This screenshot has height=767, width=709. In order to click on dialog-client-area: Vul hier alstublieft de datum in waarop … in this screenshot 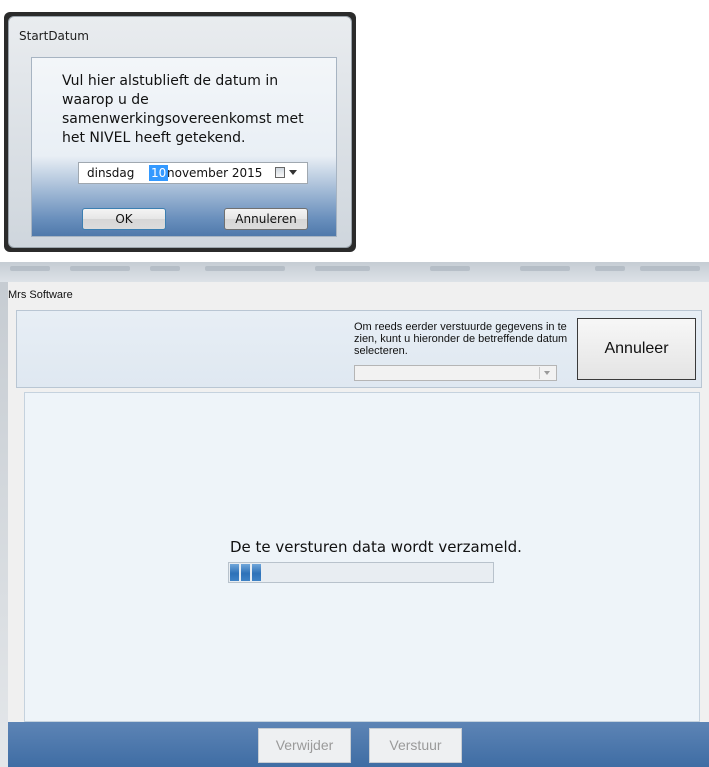, I will do `click(184, 147)`.